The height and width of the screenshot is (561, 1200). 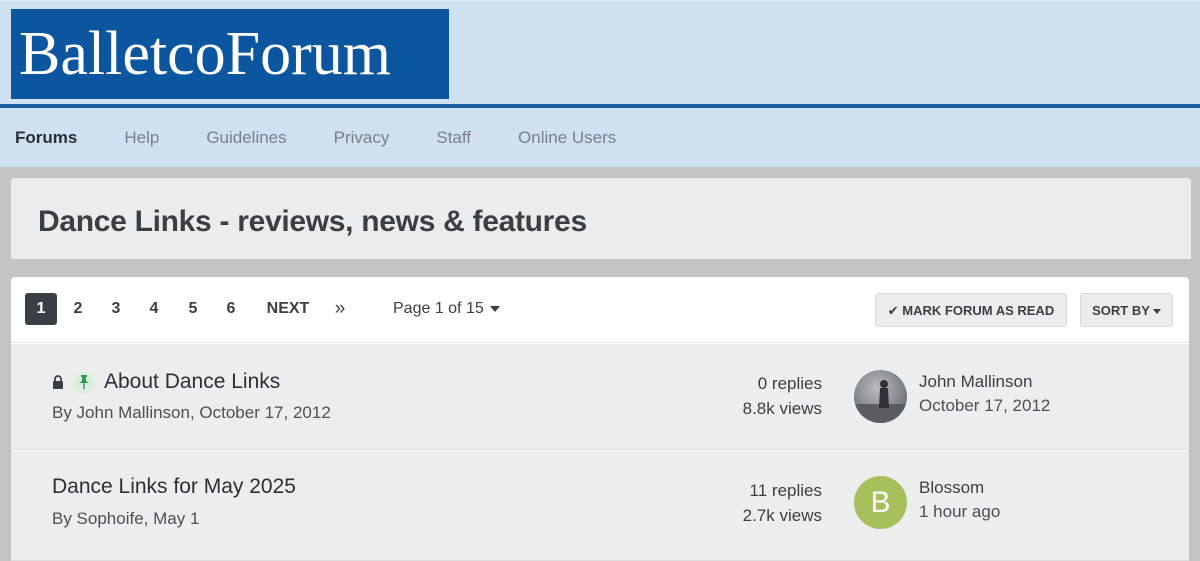 What do you see at coordinates (438, 308) in the screenshot?
I see `page-info-text: Page 1 of 15` at bounding box center [438, 308].